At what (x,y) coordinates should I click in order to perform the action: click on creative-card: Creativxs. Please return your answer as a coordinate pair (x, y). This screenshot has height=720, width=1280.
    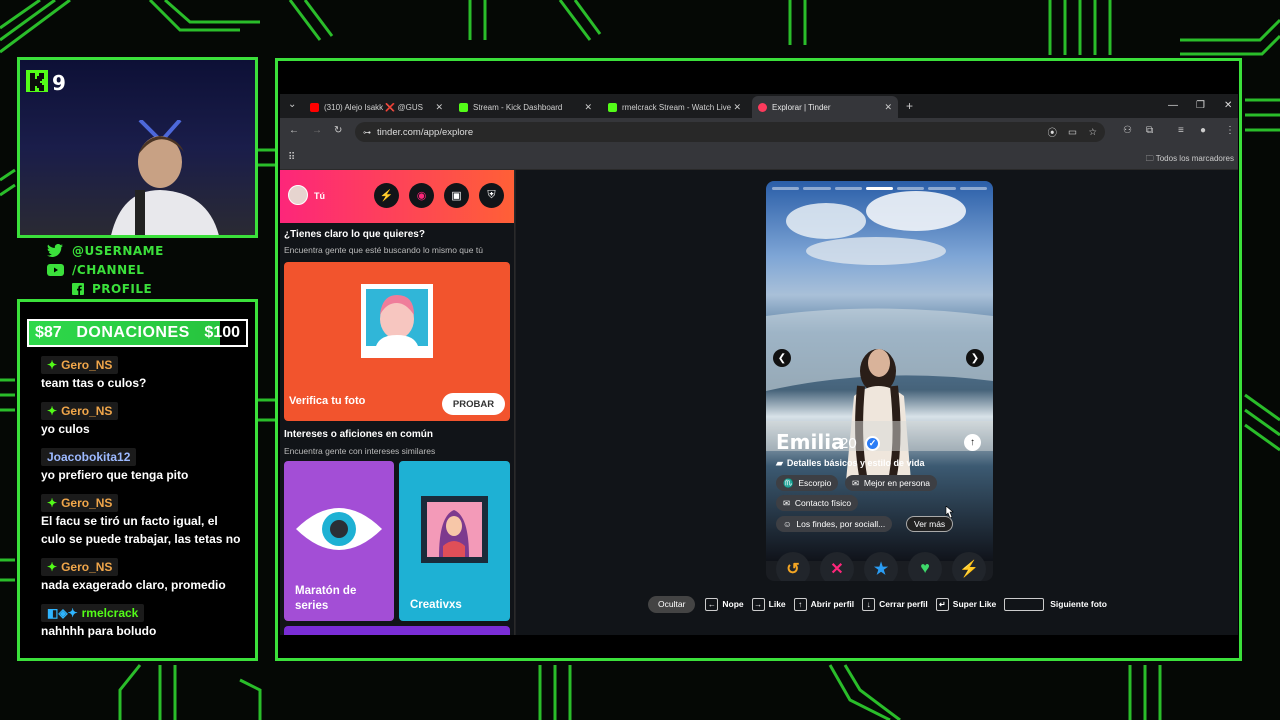
    Looking at the image, I should click on (454, 541).